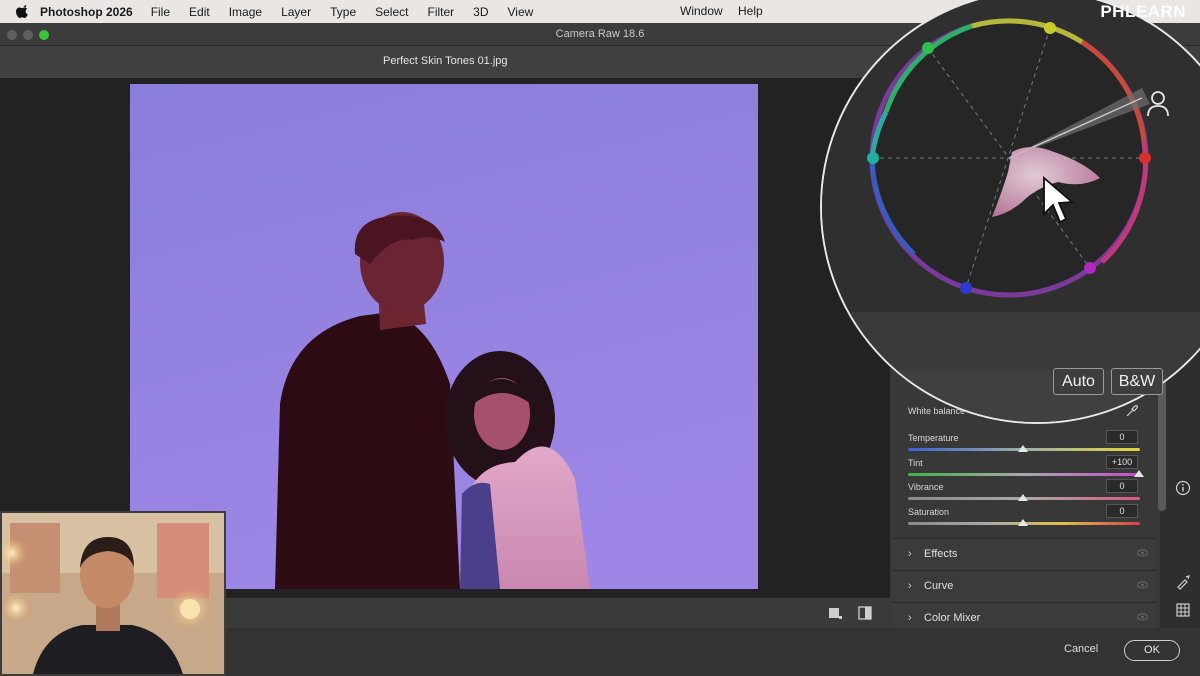  I want to click on temperature-label: Temperature, so click(933, 438).